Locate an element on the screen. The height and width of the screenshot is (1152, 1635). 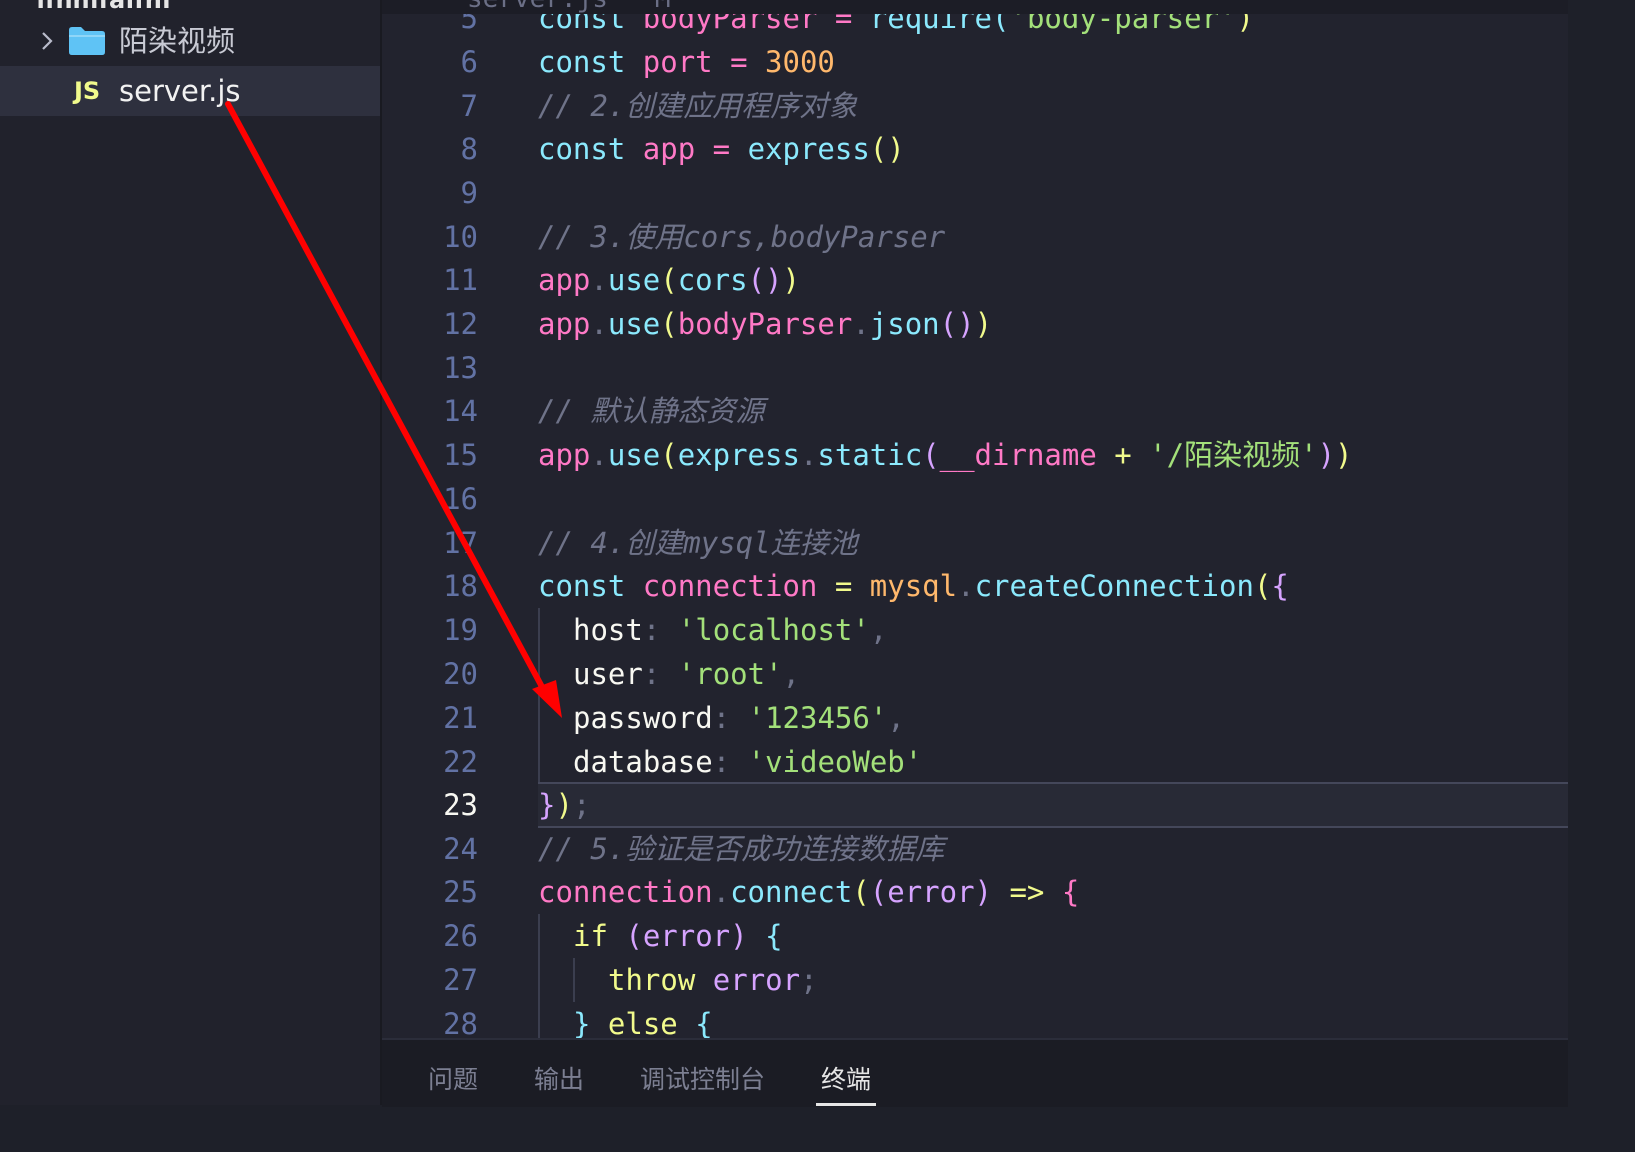
line-number: 12 is located at coordinates (460, 324).